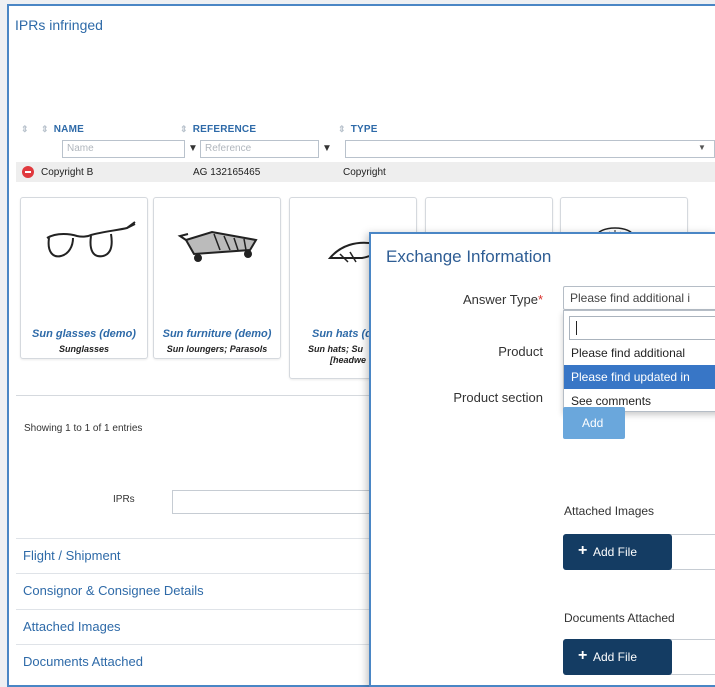  I want to click on dropdown-option-selected: Please find updated in, so click(639, 377).